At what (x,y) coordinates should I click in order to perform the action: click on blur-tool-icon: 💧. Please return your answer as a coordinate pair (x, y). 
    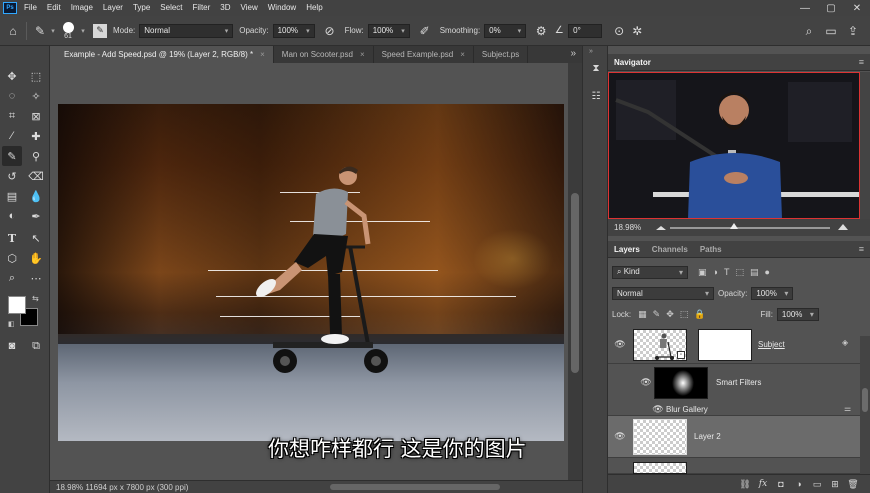
    Looking at the image, I should click on (36, 196).